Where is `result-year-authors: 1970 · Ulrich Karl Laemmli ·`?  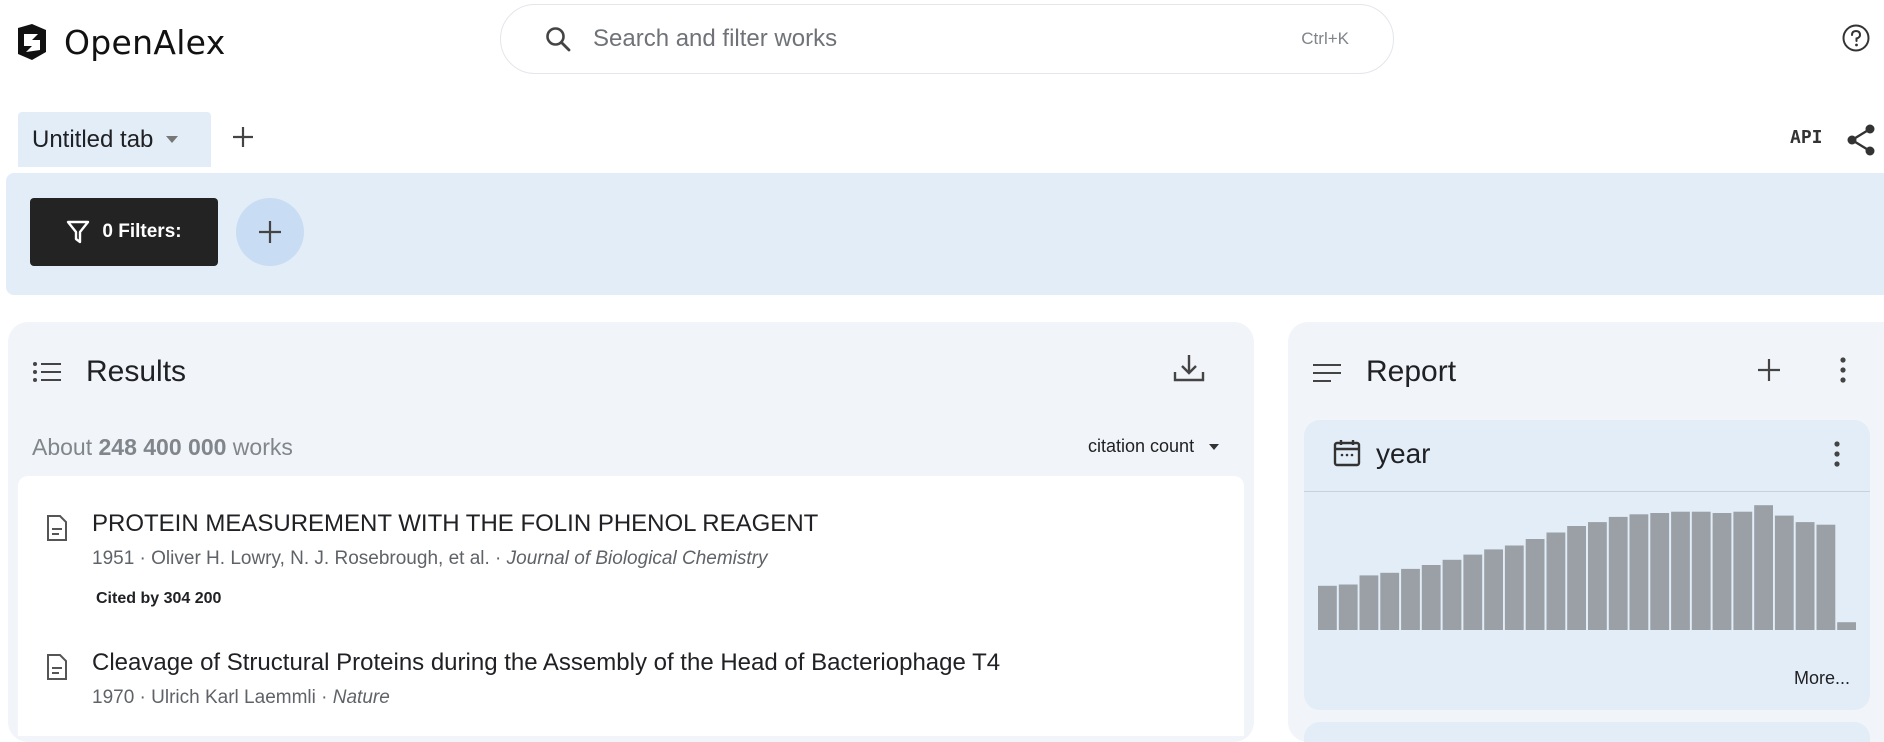
result-year-authors: 1970 · Ulrich Karl Laemmli · is located at coordinates (212, 697).